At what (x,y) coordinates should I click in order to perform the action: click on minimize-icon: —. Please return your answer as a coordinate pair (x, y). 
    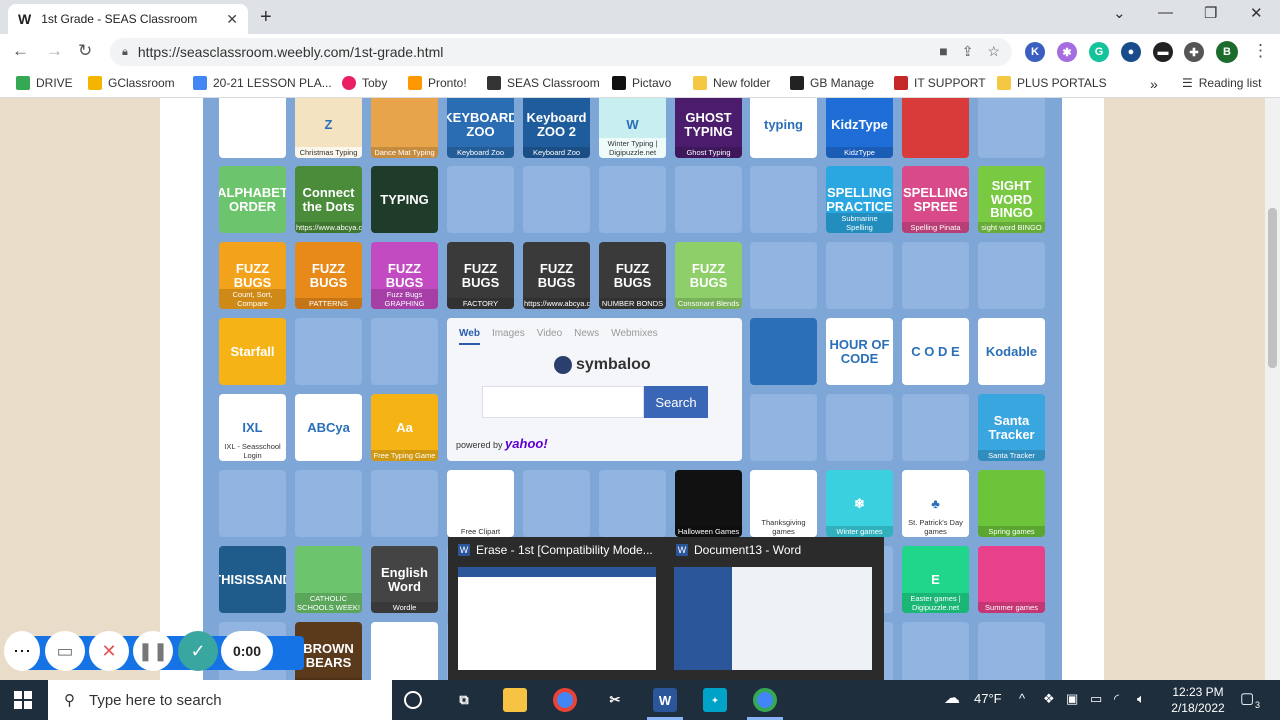
    Looking at the image, I should click on (1165, 12).